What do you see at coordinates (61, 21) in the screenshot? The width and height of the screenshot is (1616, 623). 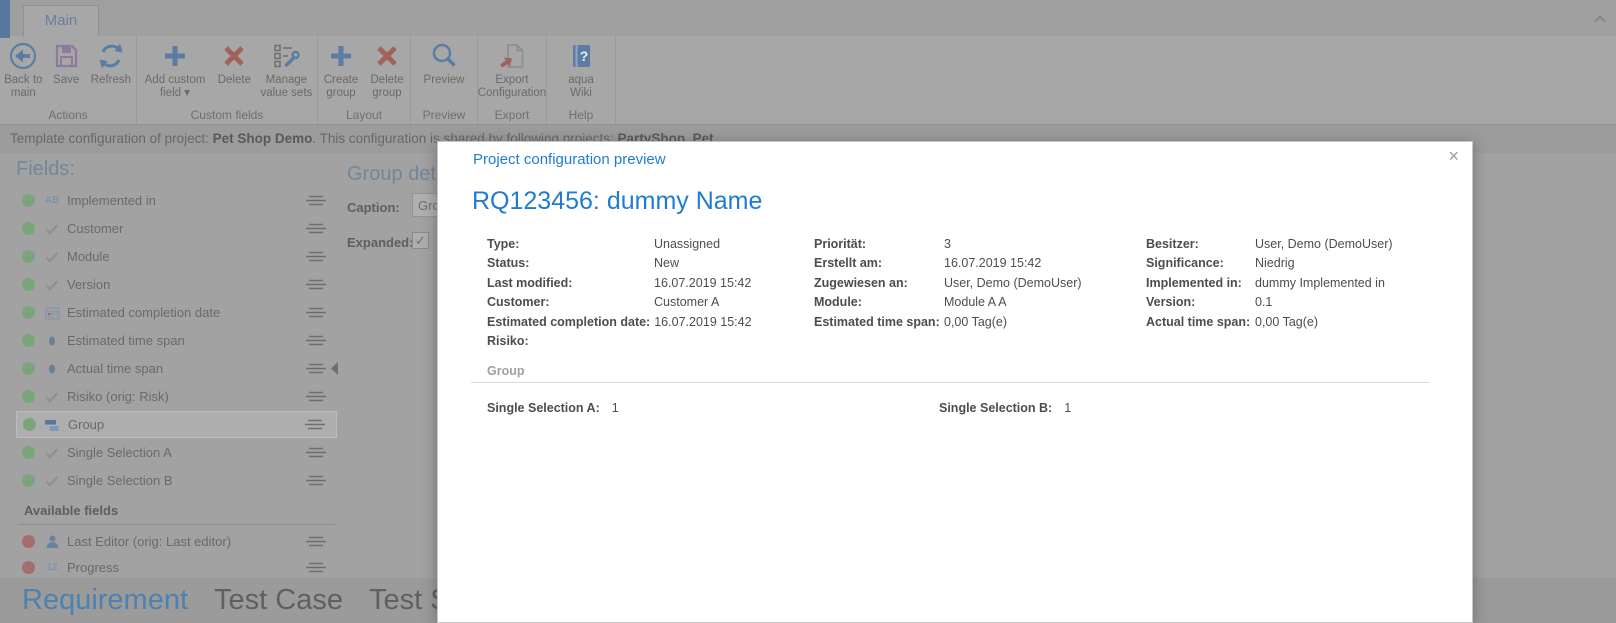 I see `ribbon-tab-main: Main` at bounding box center [61, 21].